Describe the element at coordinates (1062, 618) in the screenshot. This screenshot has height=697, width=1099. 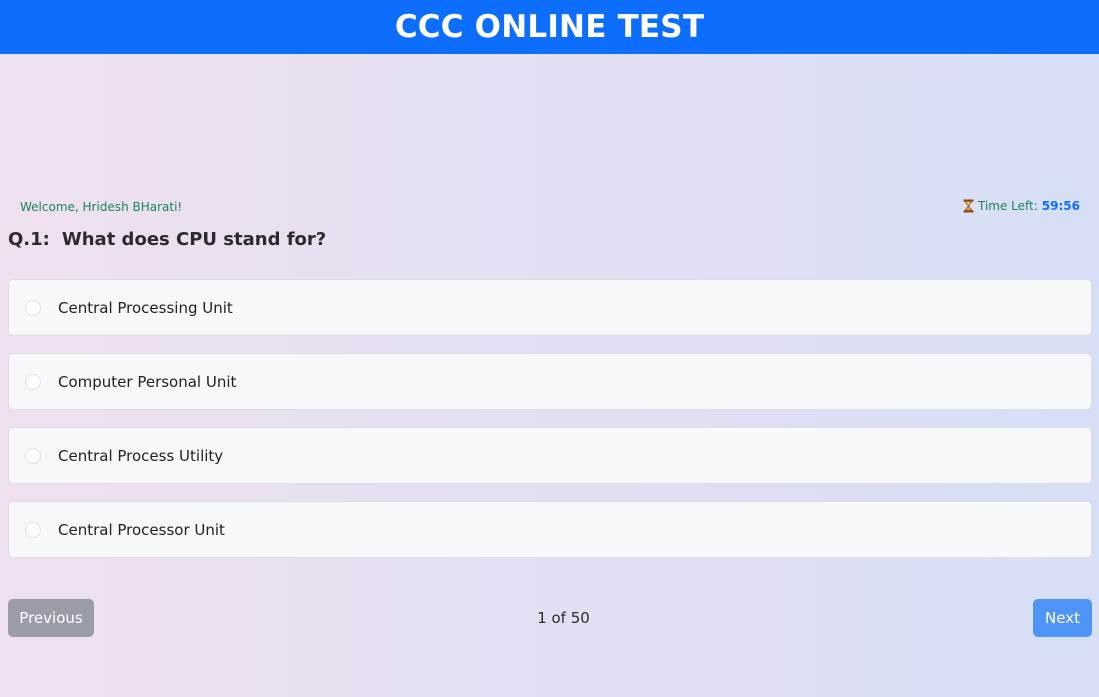
I see `next-button: Next` at that location.